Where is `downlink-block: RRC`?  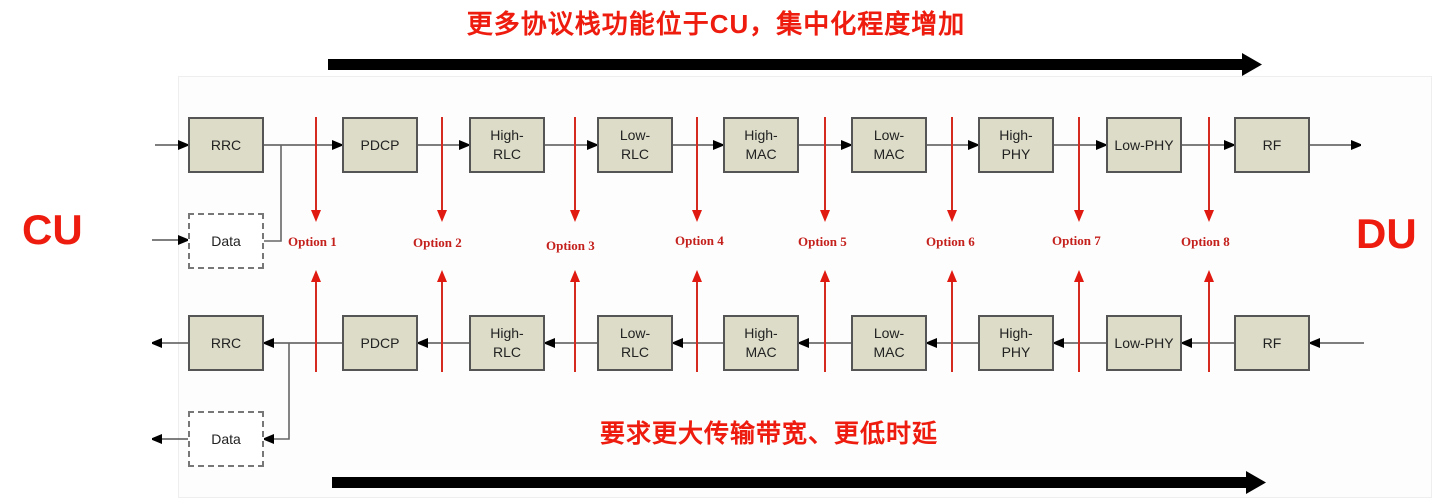 downlink-block: RRC is located at coordinates (226, 145).